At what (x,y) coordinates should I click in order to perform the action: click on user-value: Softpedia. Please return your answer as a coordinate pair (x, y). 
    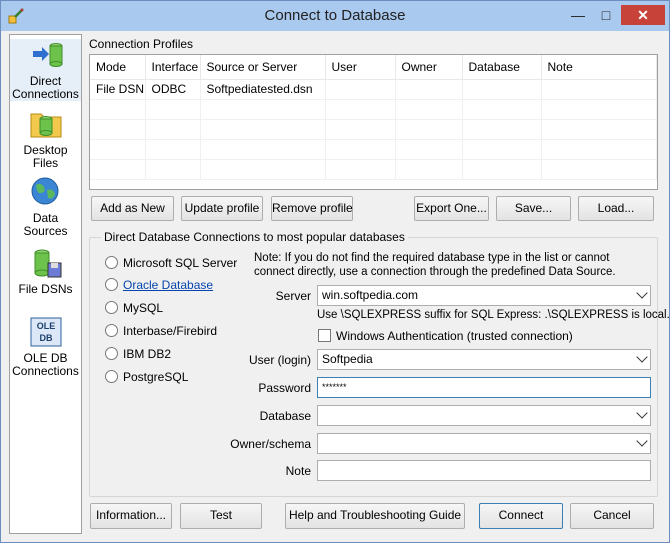
    Looking at the image, I should click on (347, 359).